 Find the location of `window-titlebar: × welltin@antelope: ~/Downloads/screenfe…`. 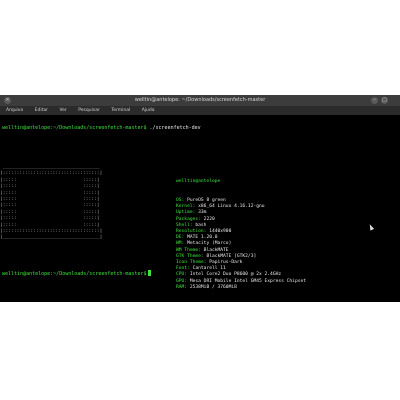

window-titlebar: × welltin@antelope: ~/Downloads/screenfe… is located at coordinates (200, 100).